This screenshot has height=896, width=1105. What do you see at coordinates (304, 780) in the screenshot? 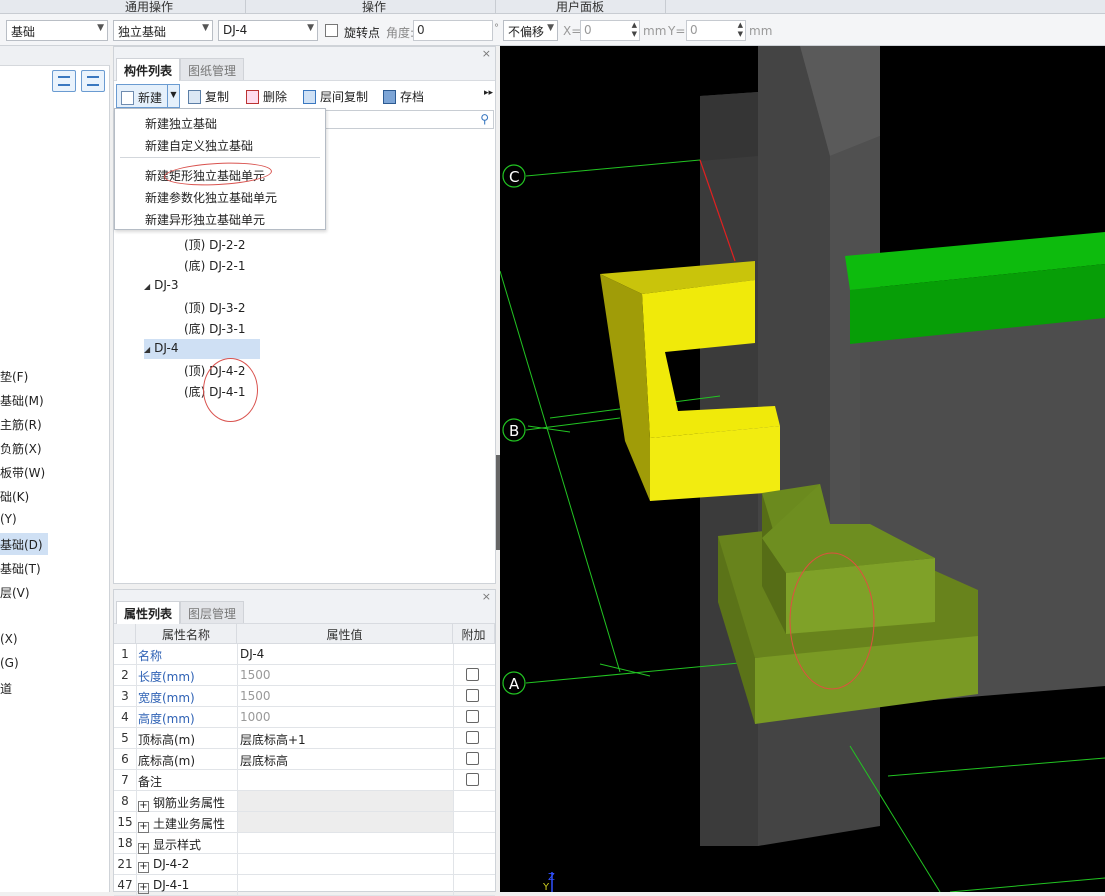
I see `table-row: 7 备注` at bounding box center [304, 780].